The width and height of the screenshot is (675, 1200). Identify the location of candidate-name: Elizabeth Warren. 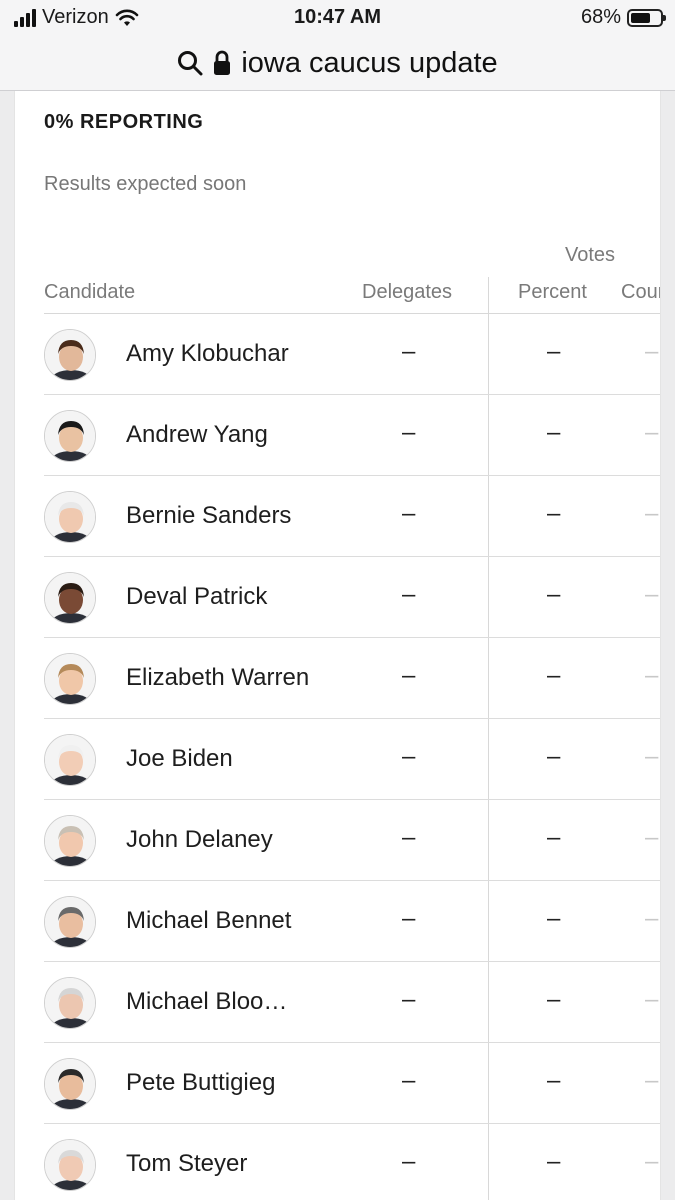
(217, 678).